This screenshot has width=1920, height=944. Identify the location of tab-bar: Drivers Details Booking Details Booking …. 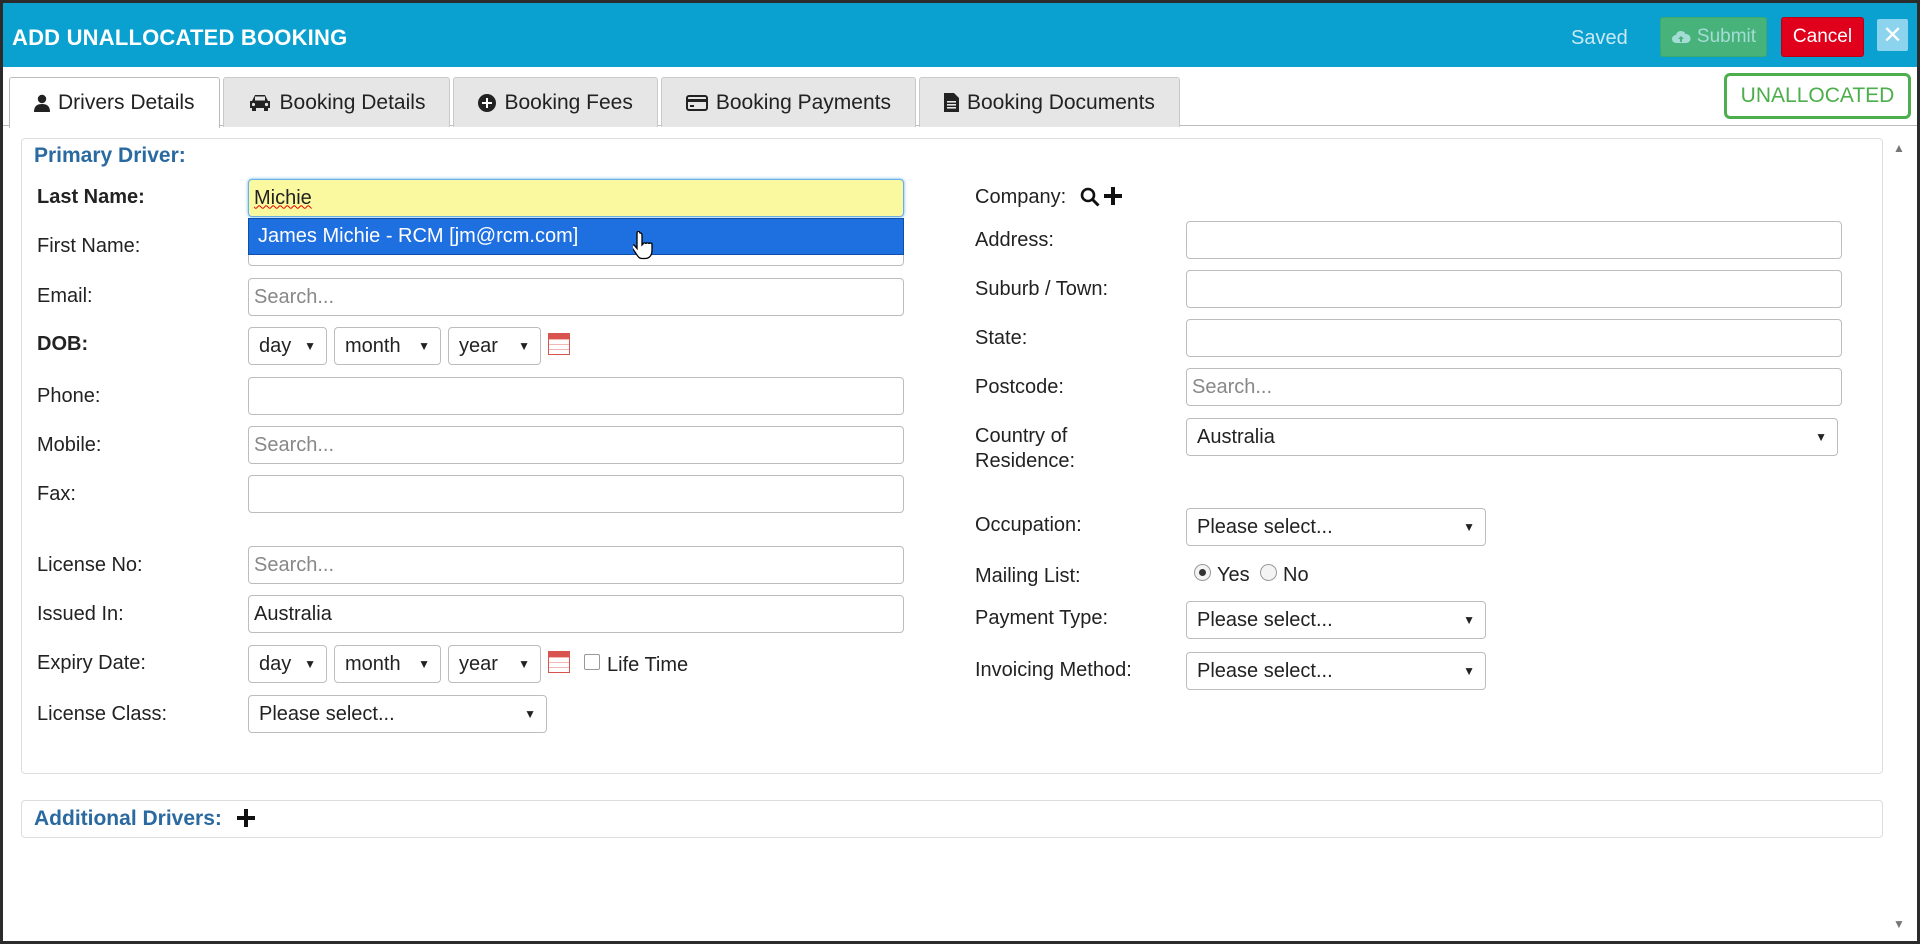
(596, 102).